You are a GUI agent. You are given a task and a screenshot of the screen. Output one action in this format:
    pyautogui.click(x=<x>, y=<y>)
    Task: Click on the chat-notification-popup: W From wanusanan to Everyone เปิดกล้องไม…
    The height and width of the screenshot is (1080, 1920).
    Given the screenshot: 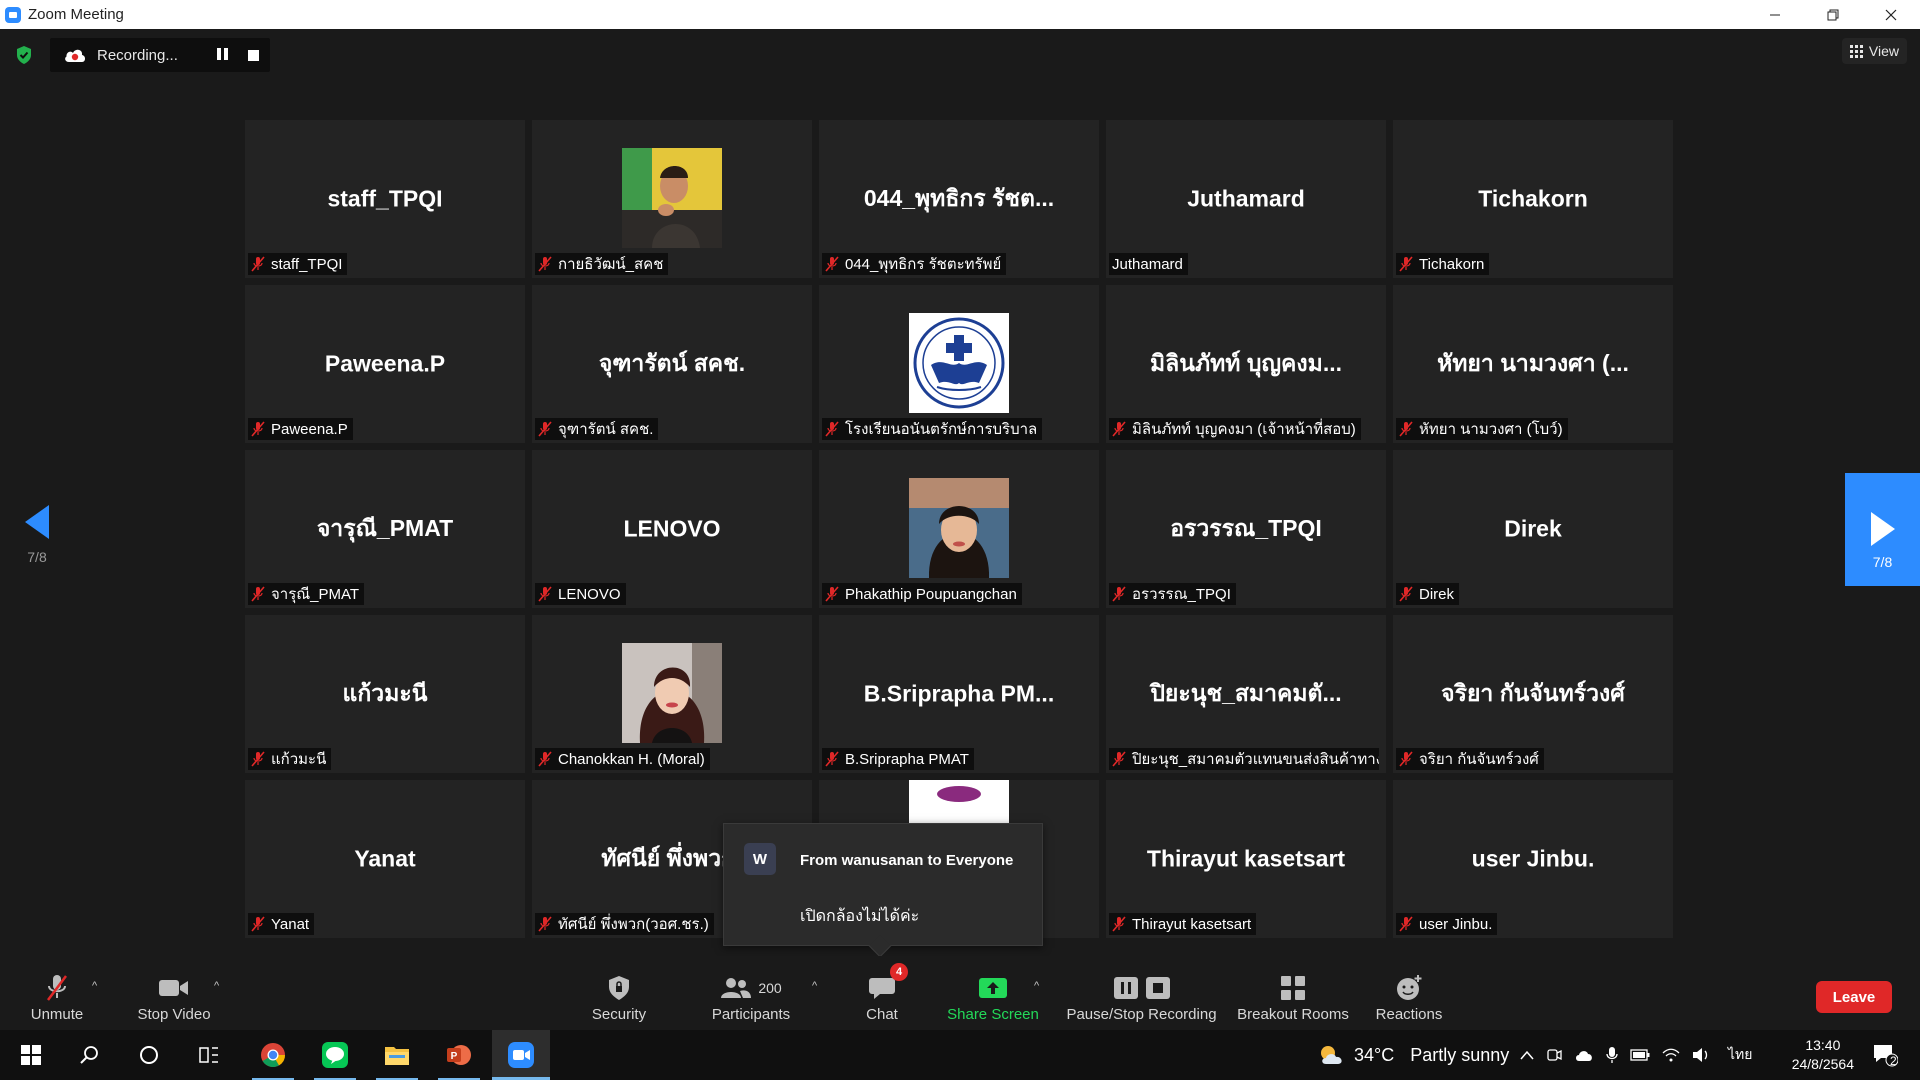 What is the action you would take?
    pyautogui.click(x=883, y=890)
    